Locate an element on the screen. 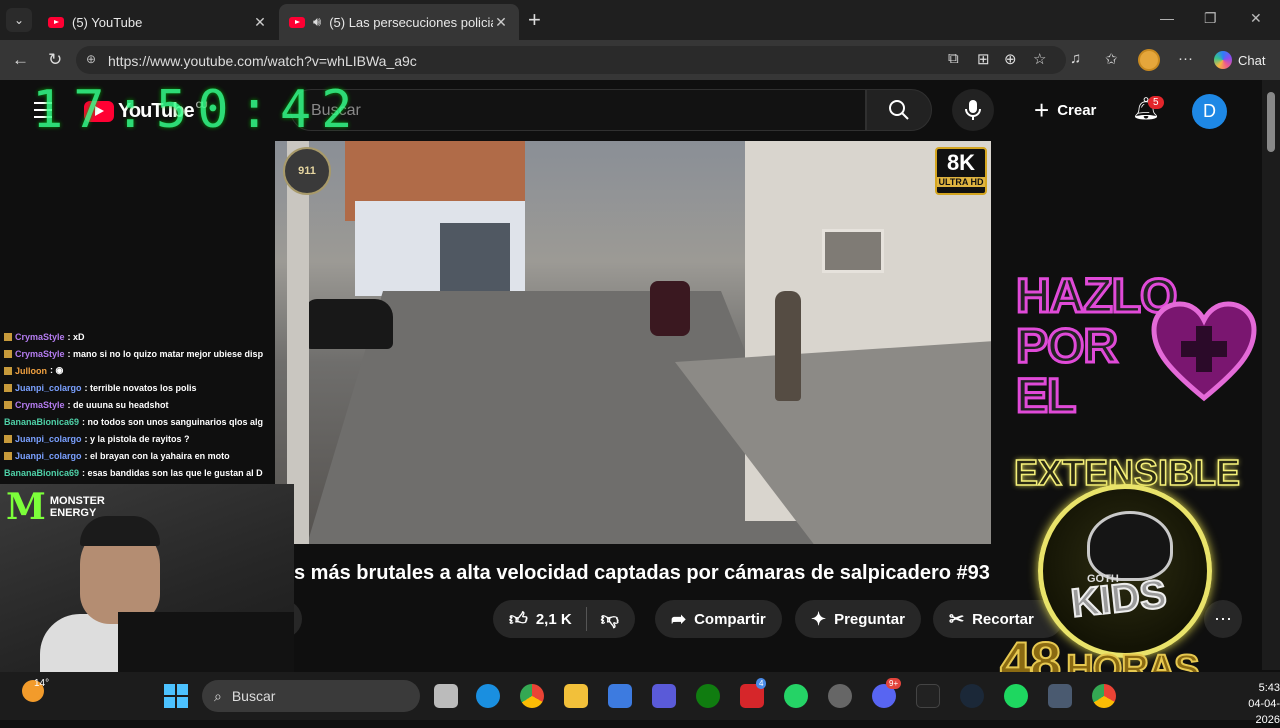  create-button: + Crear is located at coordinates (1065, 110).